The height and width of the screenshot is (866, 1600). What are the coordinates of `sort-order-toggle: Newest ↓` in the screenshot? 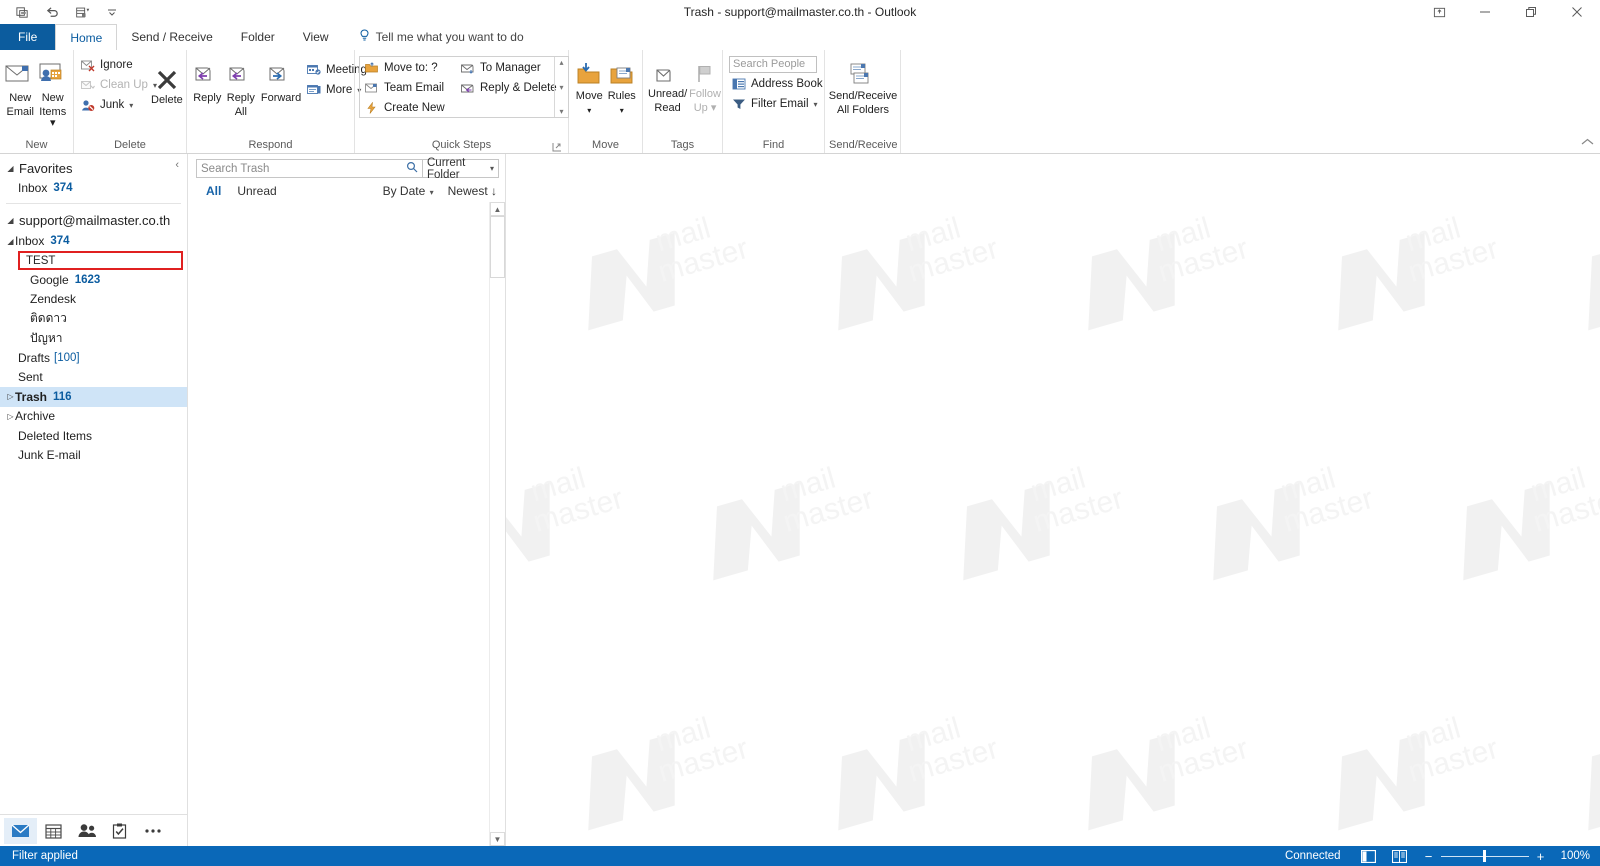 It's located at (472, 191).